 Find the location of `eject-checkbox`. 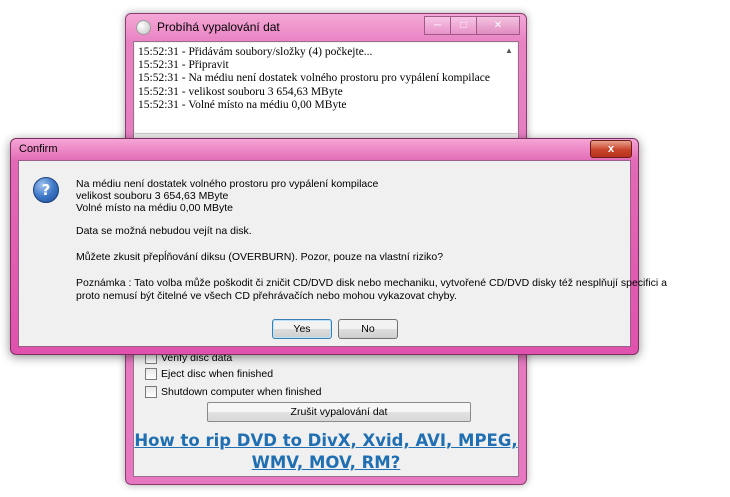

eject-checkbox is located at coordinates (151, 374).